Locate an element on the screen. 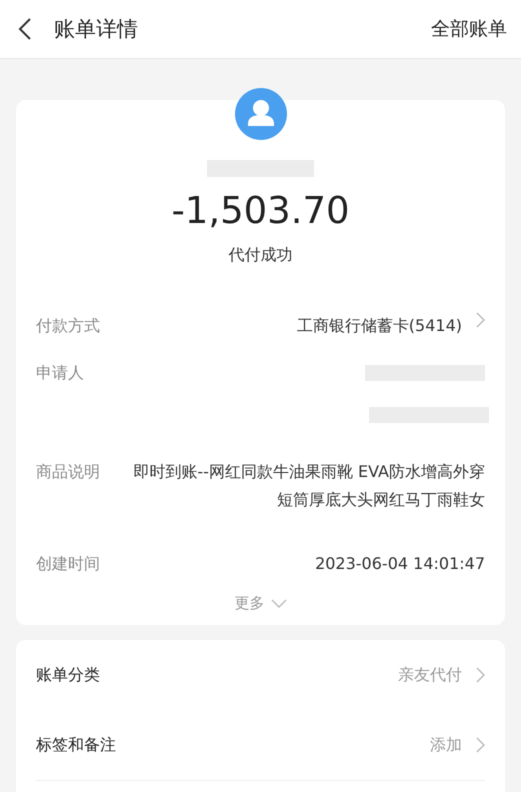 This screenshot has width=521, height=792. page-title: 账单详情 is located at coordinates (96, 29).